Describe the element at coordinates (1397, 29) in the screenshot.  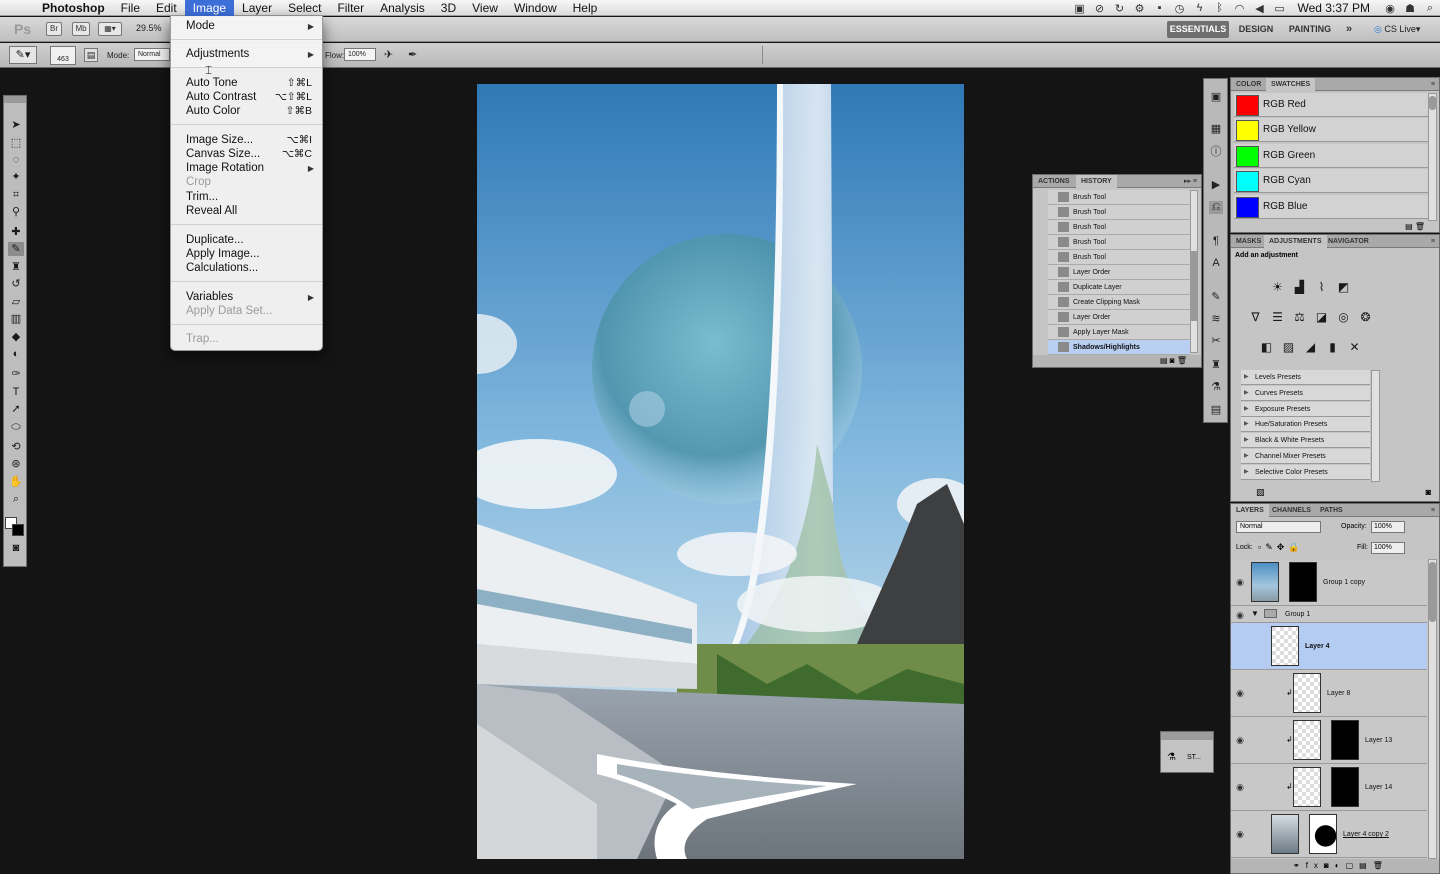
I see `cs-live-button: ◎ CS Live▾` at that location.